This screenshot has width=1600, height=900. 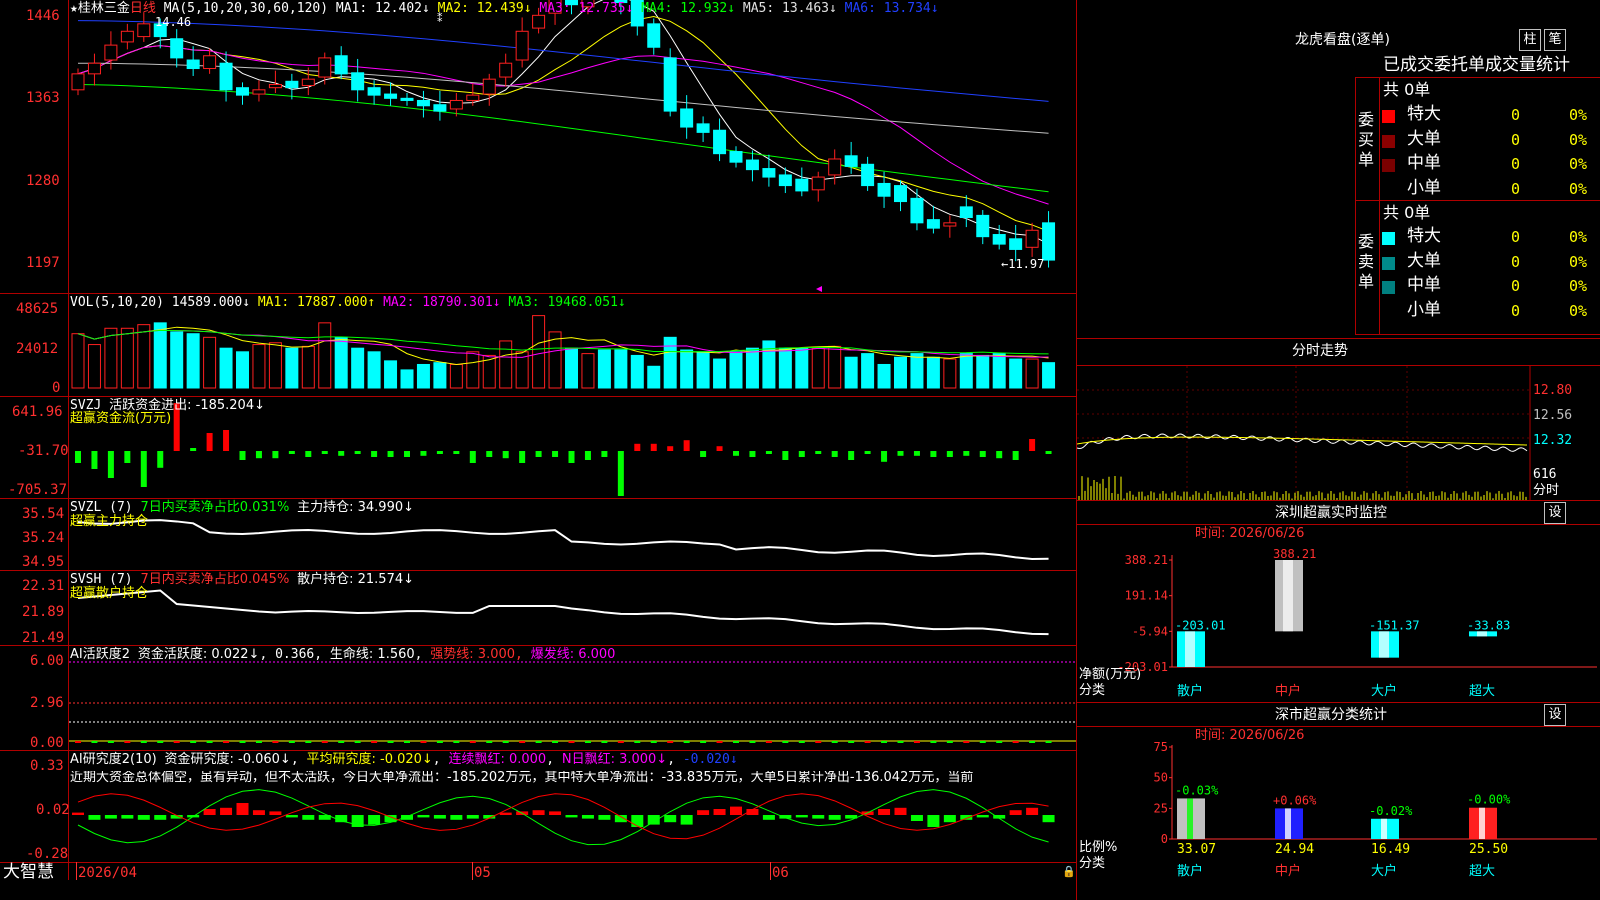 I want to click on stats-ytick: 25, so click(x=1161, y=808).